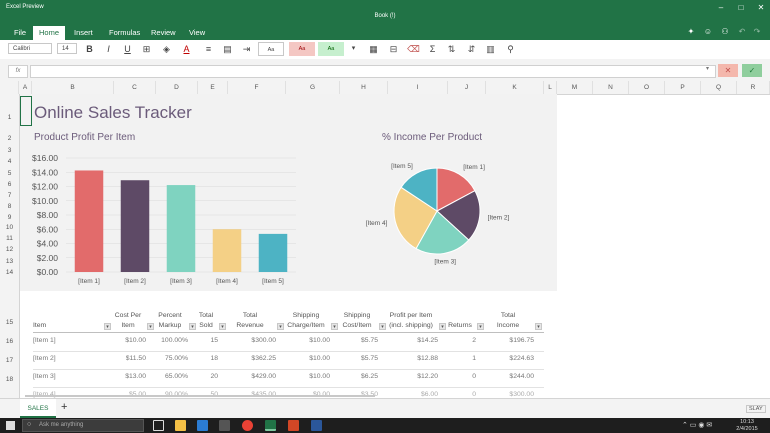 This screenshot has height=433, width=770. I want to click on pie-label: [Item 1], so click(474, 167).